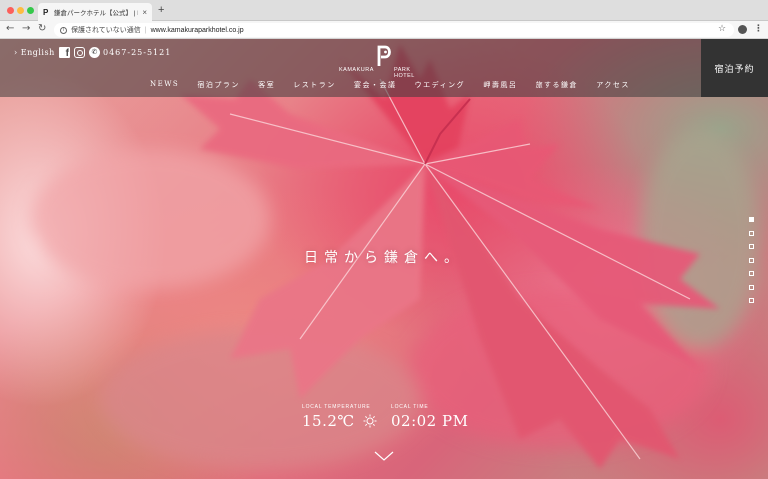  I want to click on site-logo: KAMAKURA PARK HOTEL, so click(384, 62).